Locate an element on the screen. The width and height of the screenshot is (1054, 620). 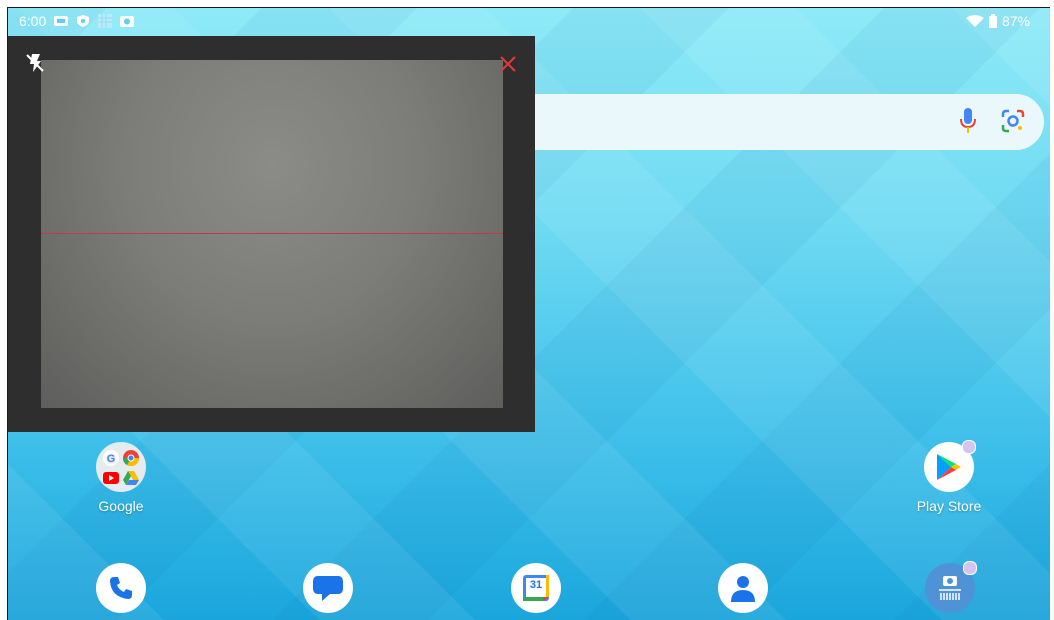
shield-icon is located at coordinates (83, 21).